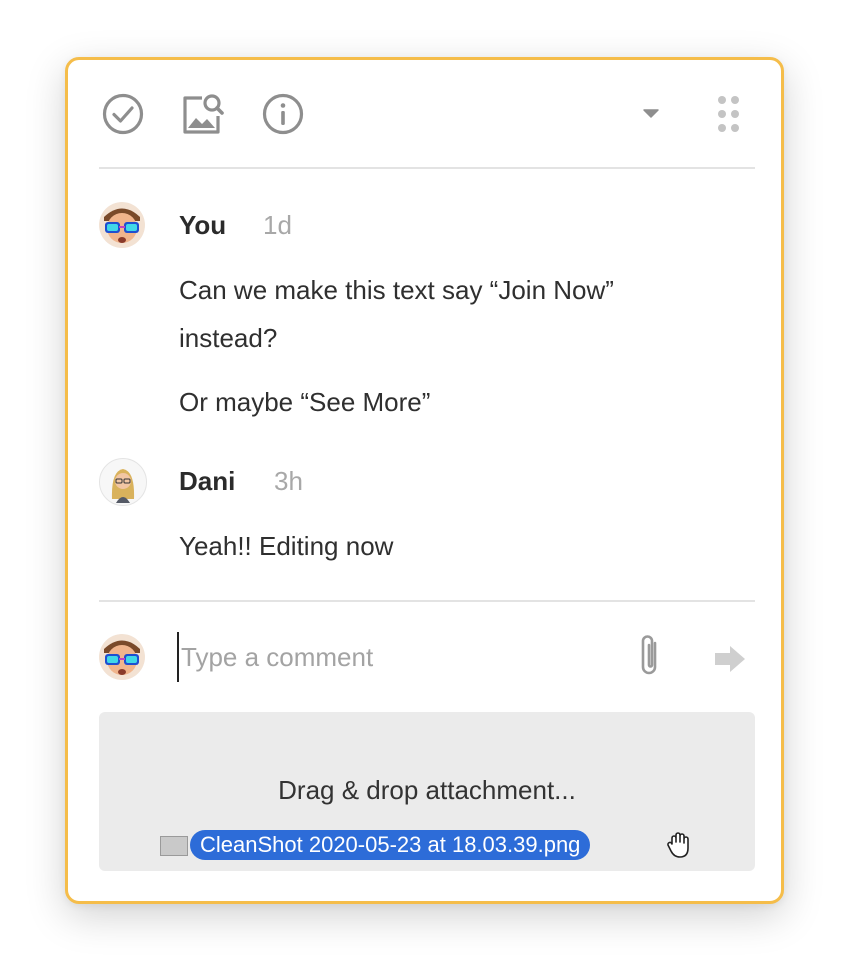 The width and height of the screenshot is (848, 976). Describe the element at coordinates (427, 601) in the screenshot. I see `comments-divider` at that location.